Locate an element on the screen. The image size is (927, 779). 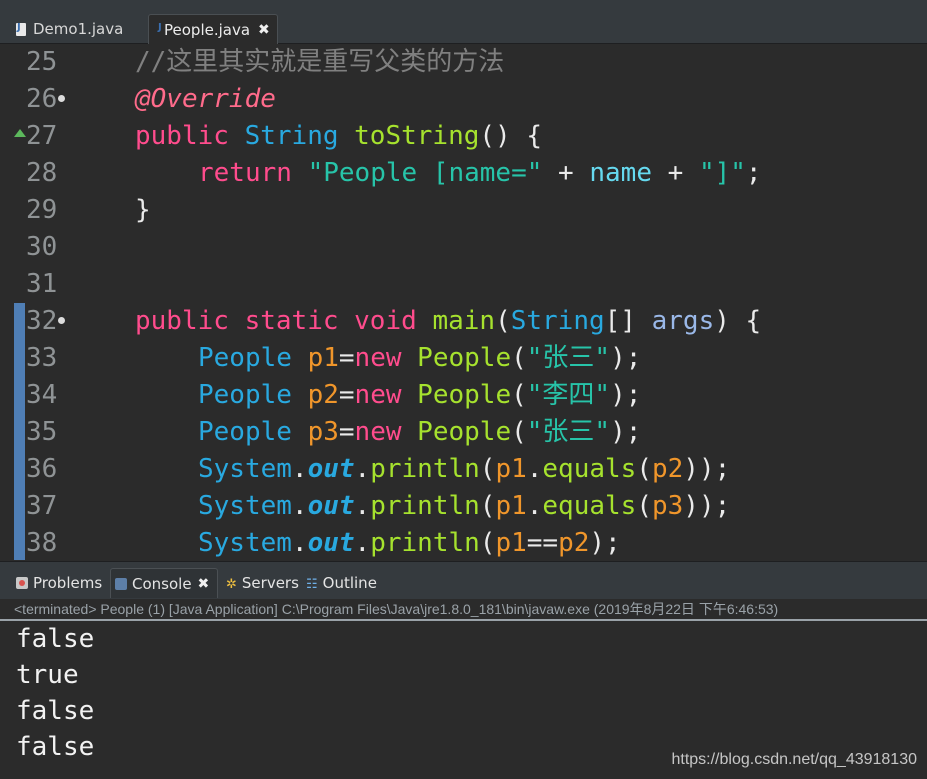
code-line: 30 is located at coordinates (463, 247).